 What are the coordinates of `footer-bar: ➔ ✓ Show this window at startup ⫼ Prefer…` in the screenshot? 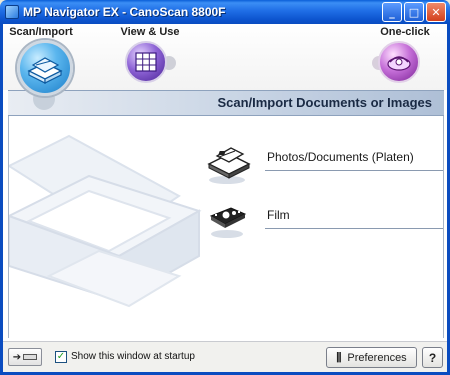 It's located at (225, 356).